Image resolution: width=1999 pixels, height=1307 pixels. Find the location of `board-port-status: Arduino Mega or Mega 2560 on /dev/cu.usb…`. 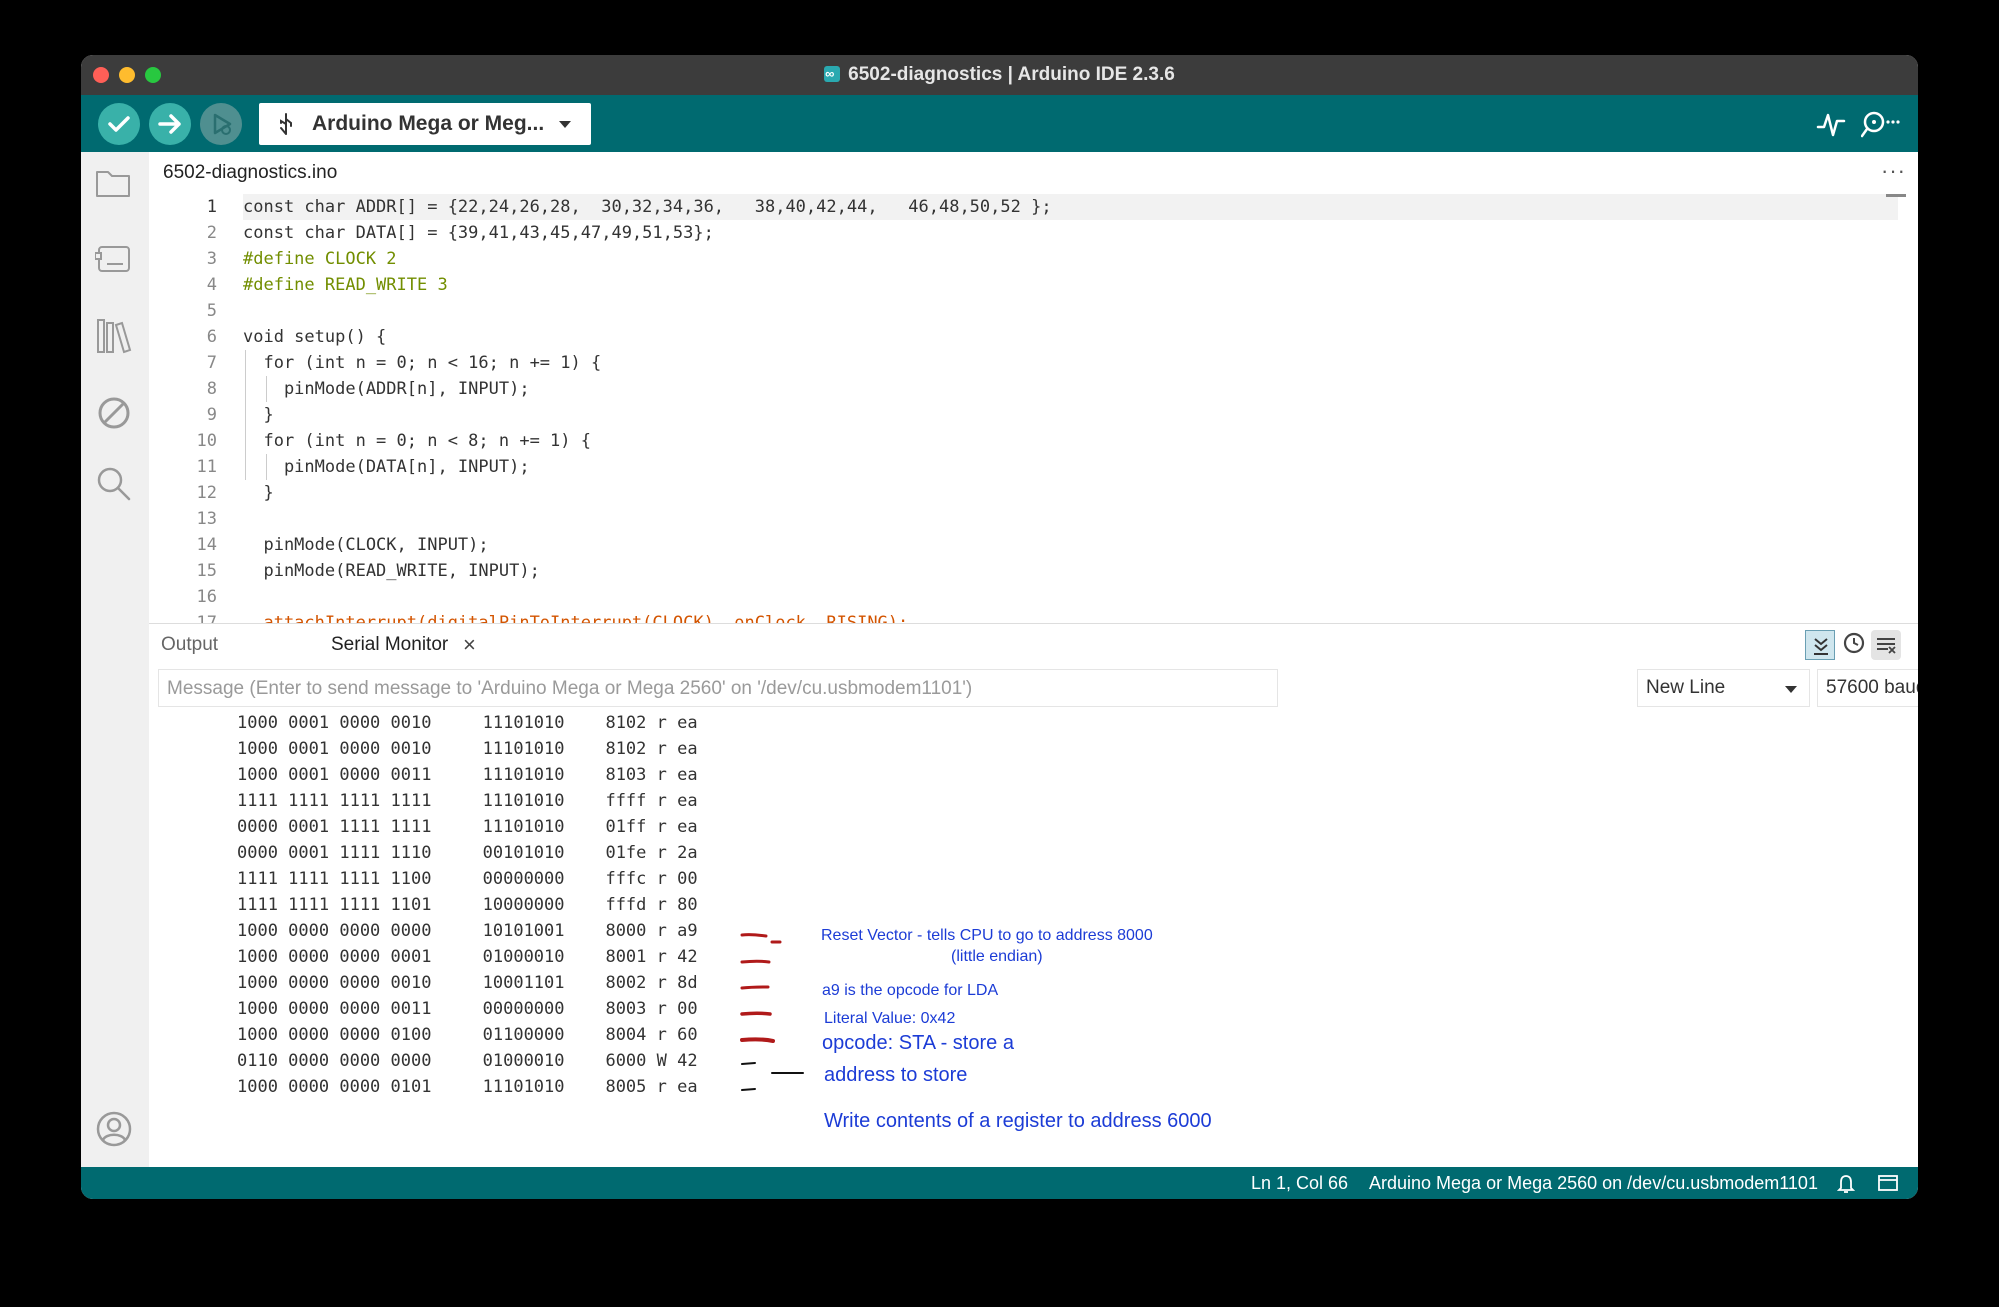

board-port-status: Arduino Mega or Mega 2560 on /dev/cu.usb… is located at coordinates (1593, 1183).